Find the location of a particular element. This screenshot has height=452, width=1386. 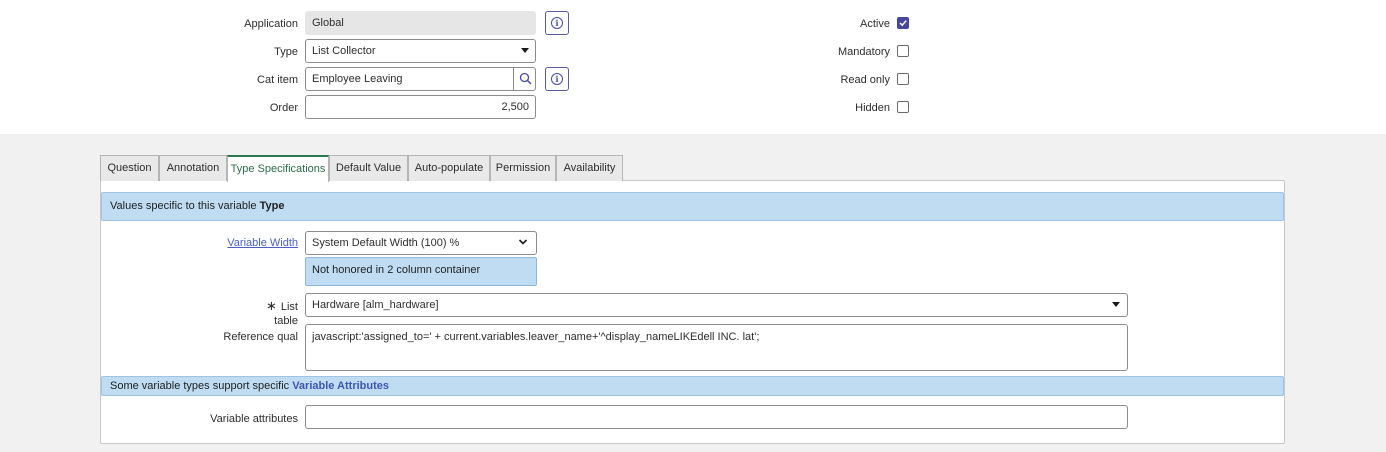

reference-qual-label: Reference qual is located at coordinates (260, 337).